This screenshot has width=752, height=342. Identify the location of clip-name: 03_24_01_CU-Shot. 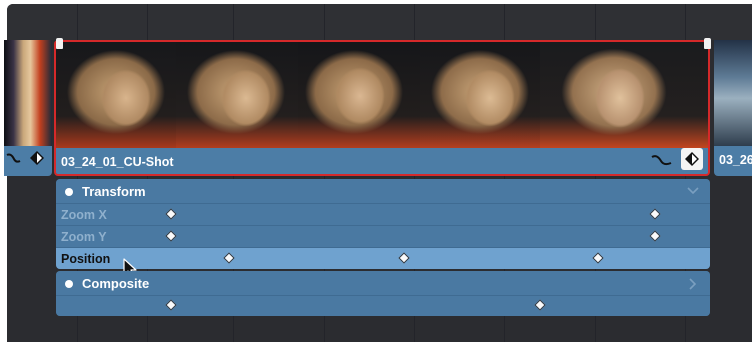
(117, 162).